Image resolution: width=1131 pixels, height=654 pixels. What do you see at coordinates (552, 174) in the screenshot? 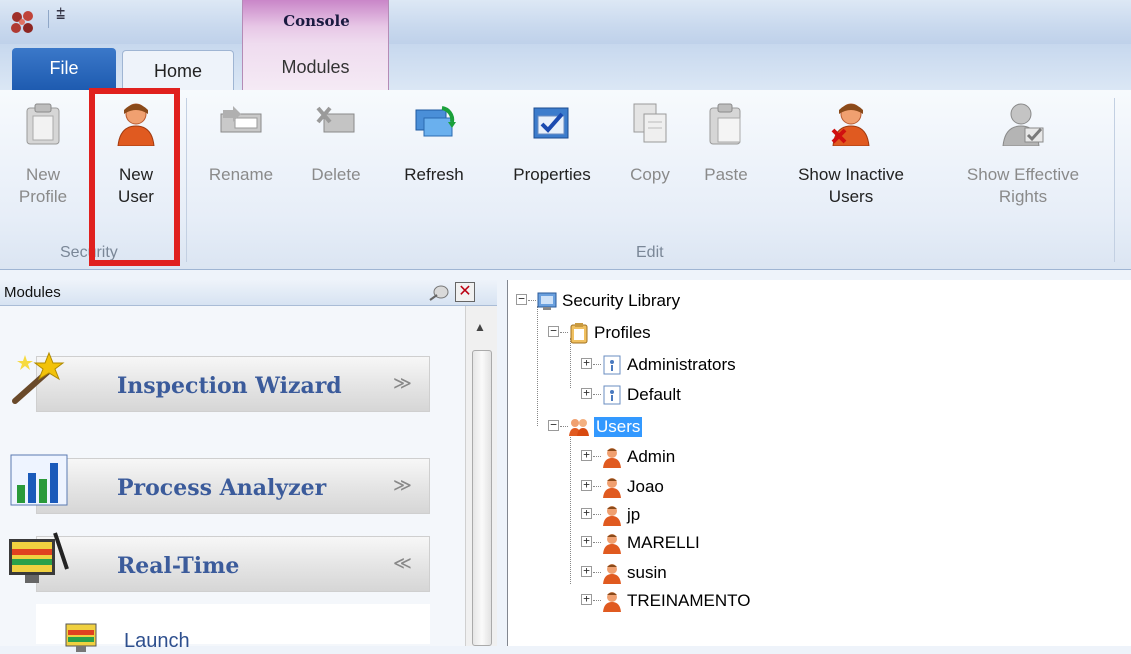
I see `properties-label: Properties` at bounding box center [552, 174].